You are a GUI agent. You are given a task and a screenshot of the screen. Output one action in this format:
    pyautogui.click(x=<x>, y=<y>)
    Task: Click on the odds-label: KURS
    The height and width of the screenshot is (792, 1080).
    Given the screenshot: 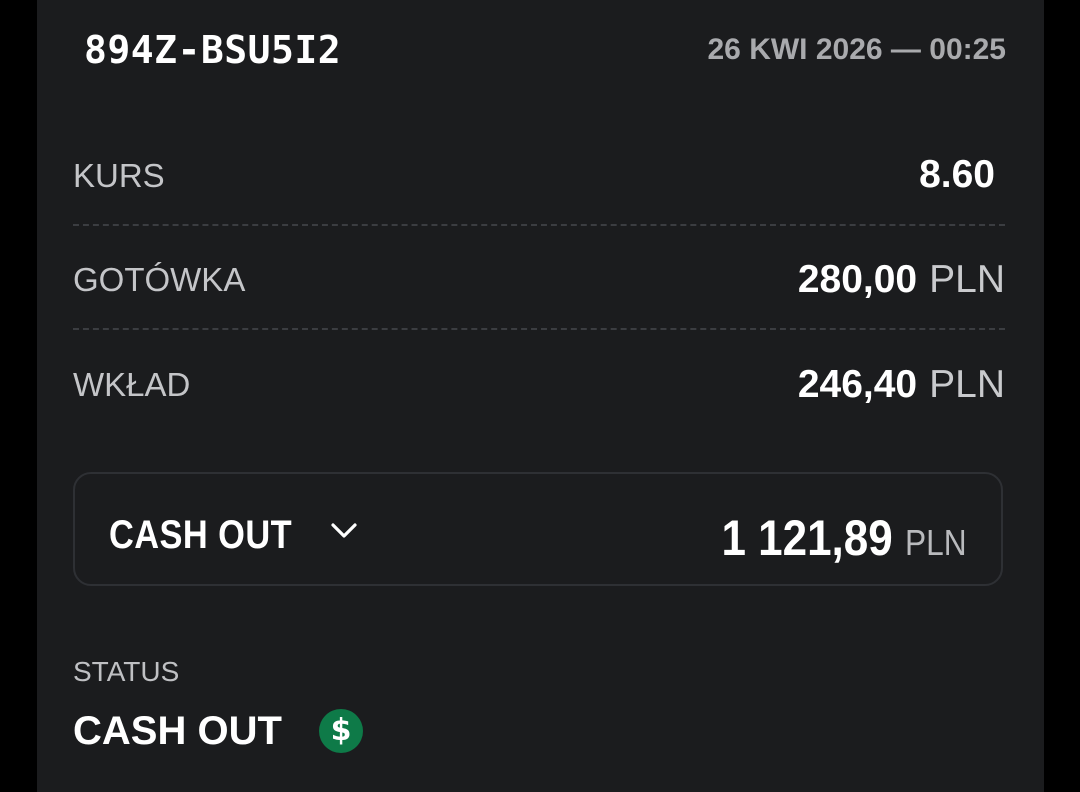 What is the action you would take?
    pyautogui.click(x=119, y=175)
    